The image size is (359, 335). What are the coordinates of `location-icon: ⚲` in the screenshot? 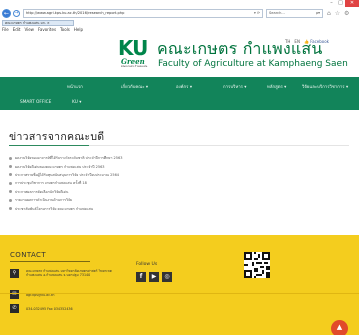 It's located at (14, 273).